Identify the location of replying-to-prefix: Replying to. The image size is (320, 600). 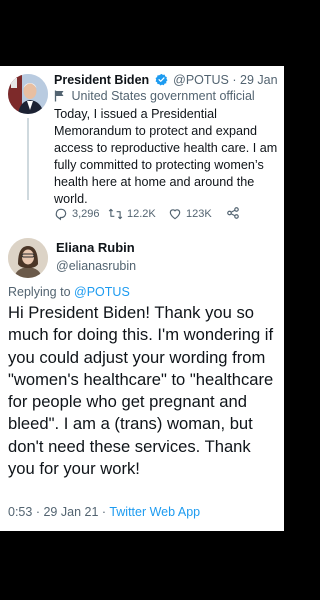
(39, 292).